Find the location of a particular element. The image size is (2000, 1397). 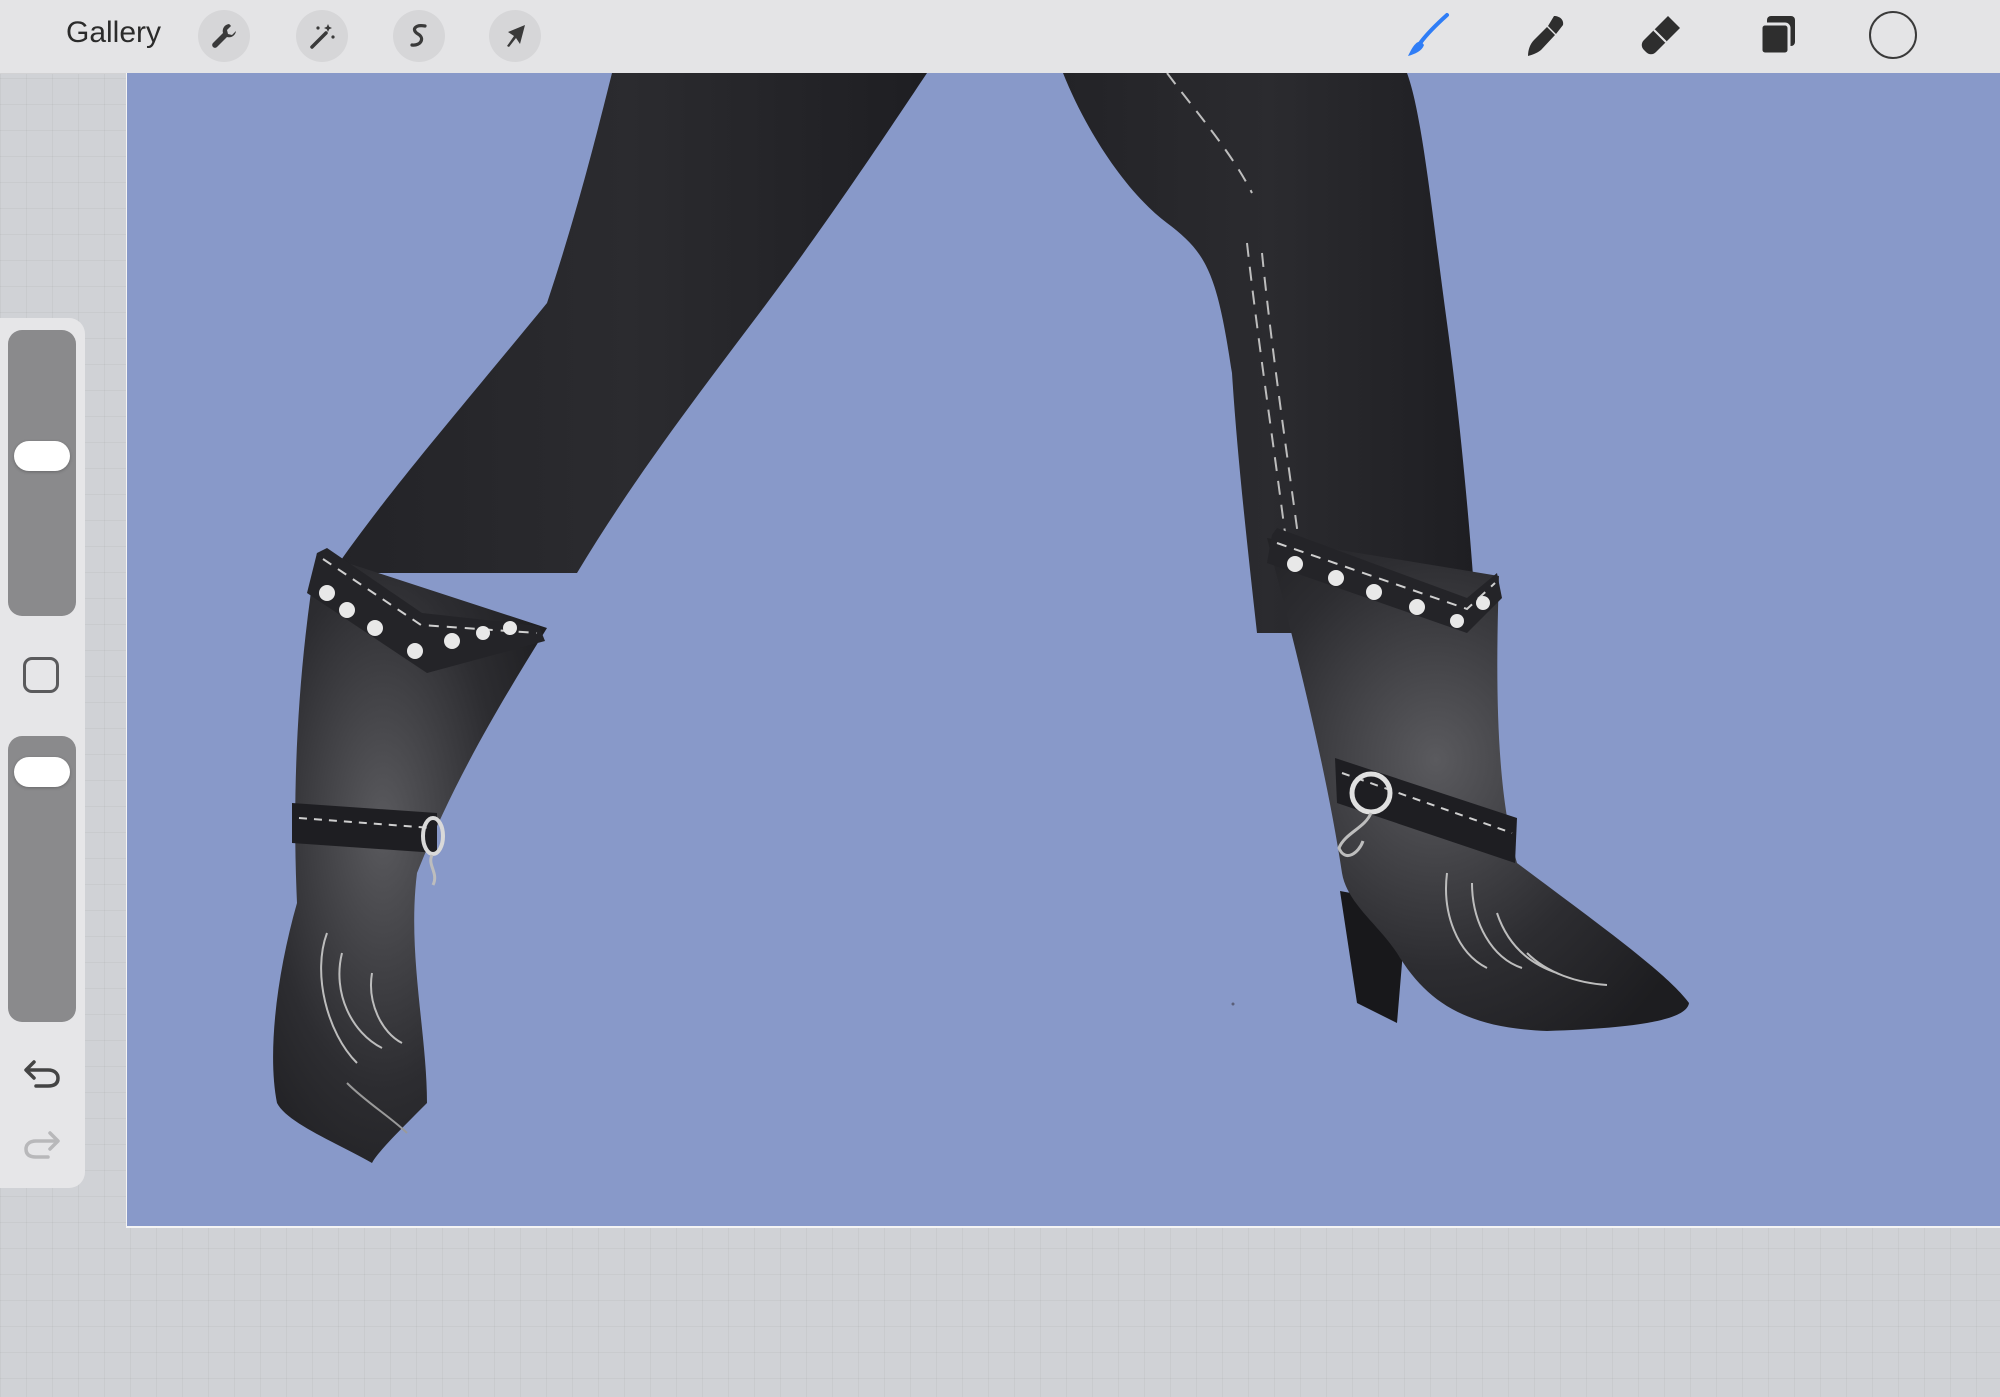

sidebar-panel is located at coordinates (42, 753).